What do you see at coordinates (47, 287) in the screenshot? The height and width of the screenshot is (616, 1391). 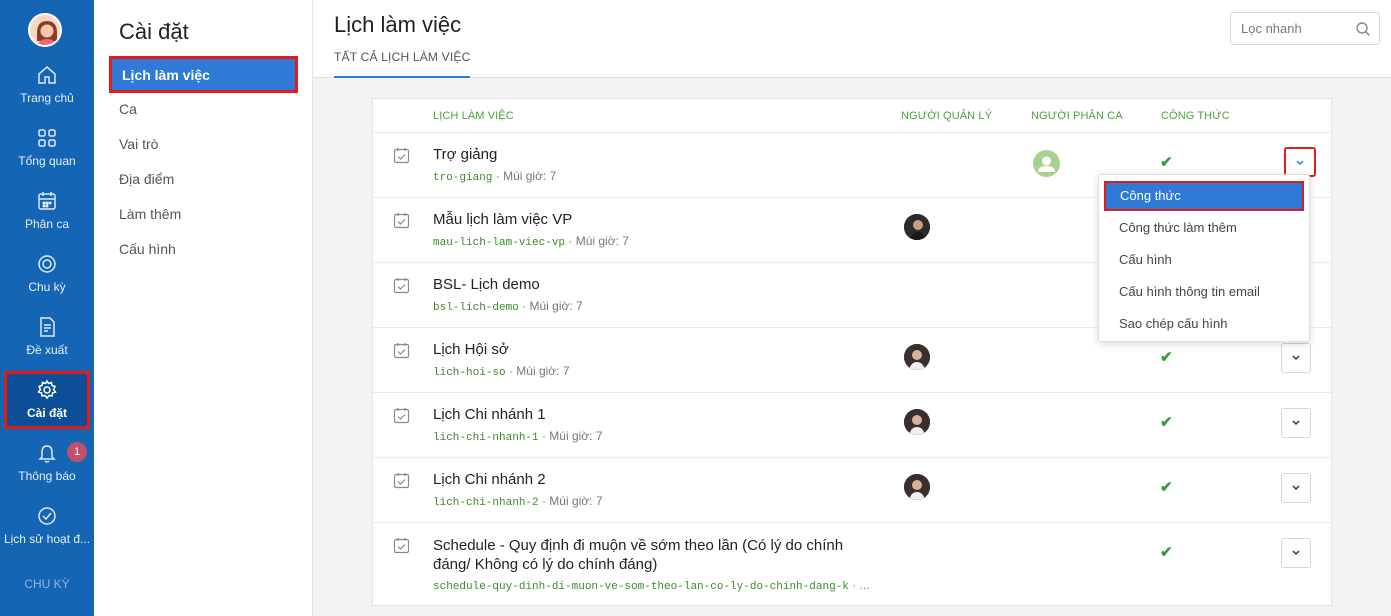 I see `rail-label: Chu kỳ` at bounding box center [47, 287].